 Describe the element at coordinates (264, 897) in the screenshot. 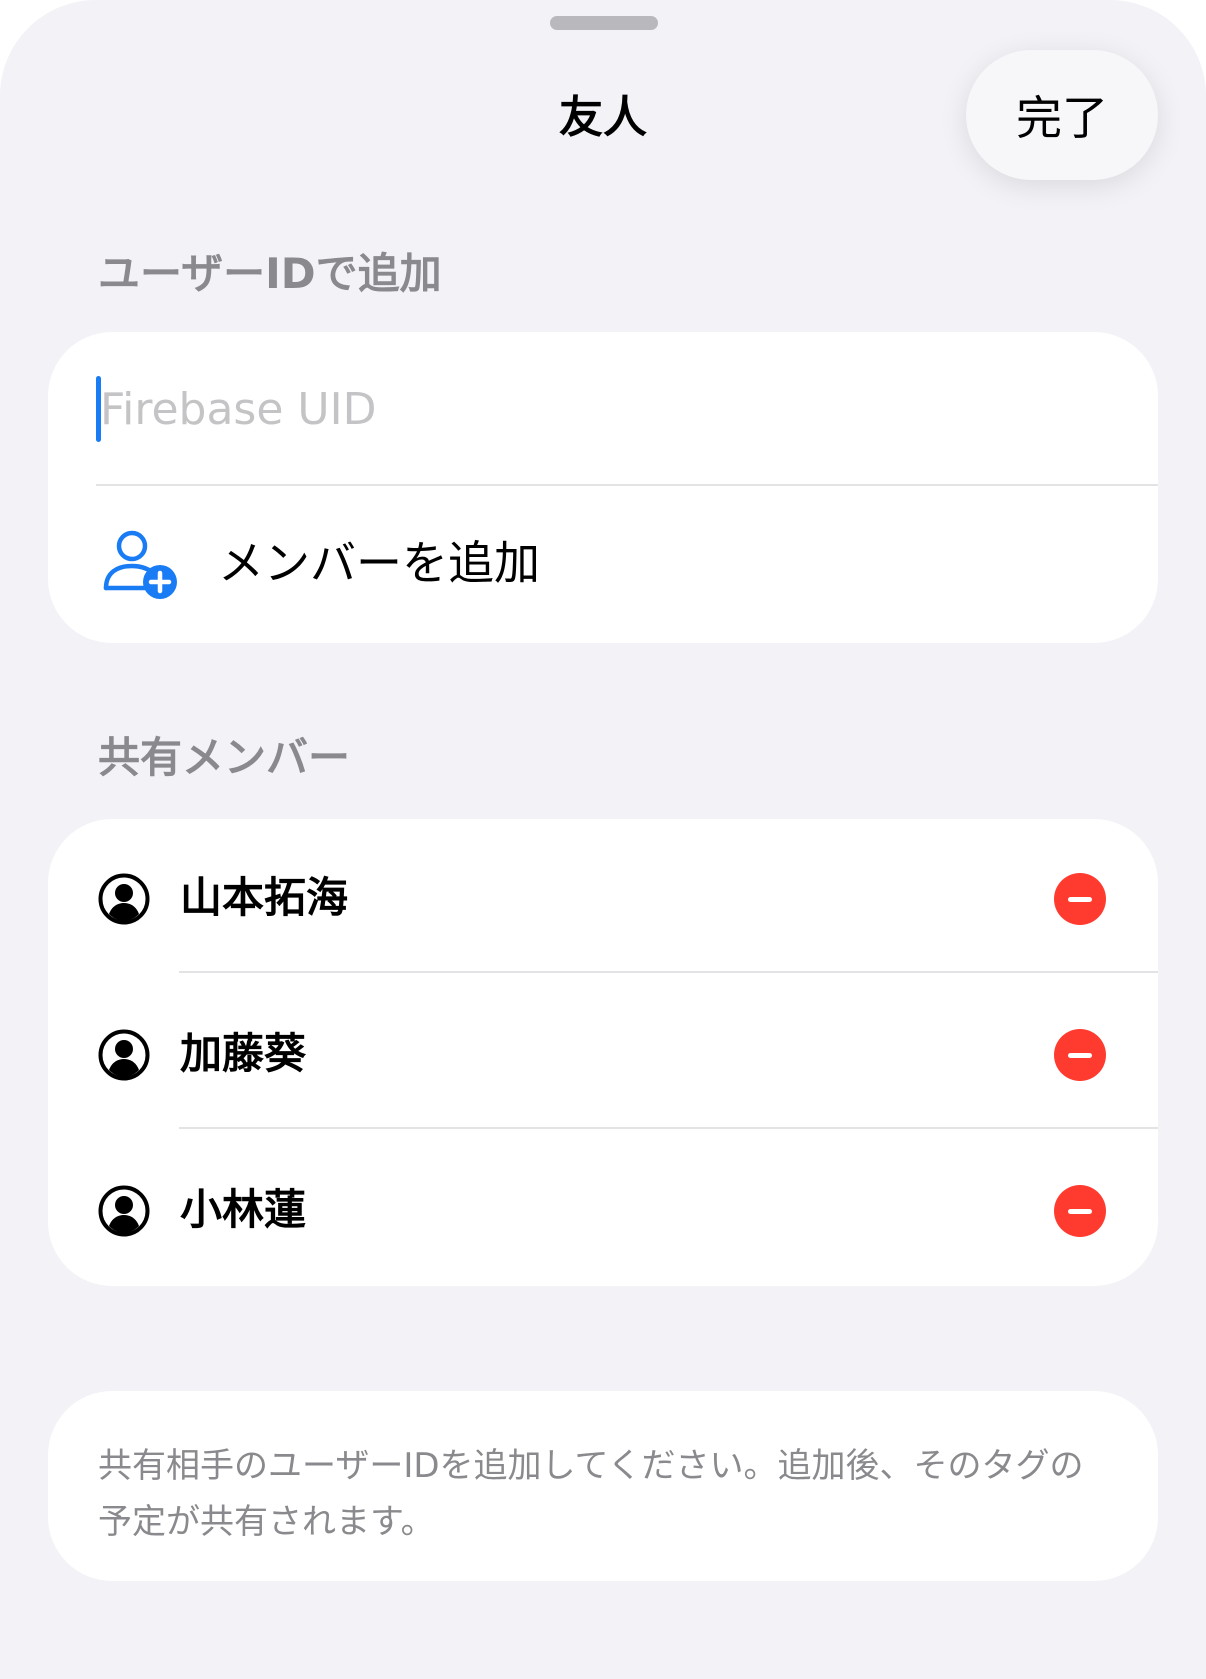

I see `member-name: 山本拓海` at that location.